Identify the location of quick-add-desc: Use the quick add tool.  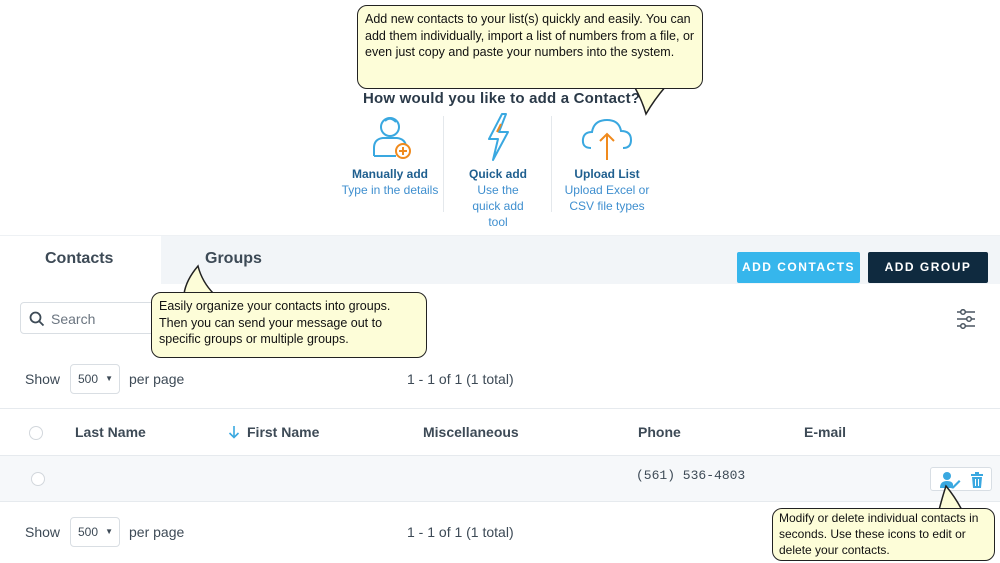
(498, 206).